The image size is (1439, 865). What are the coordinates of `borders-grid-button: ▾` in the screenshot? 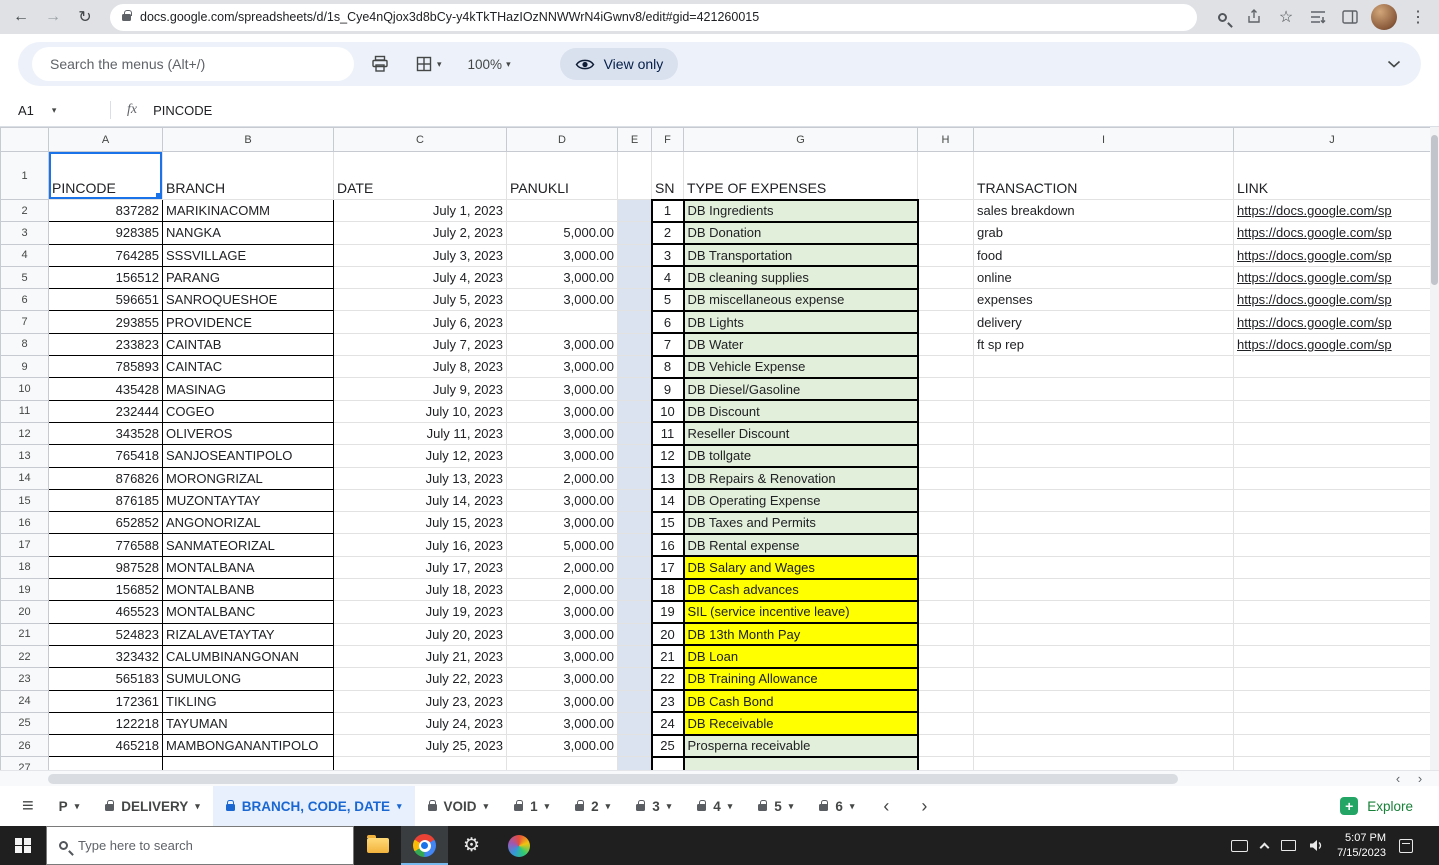 It's located at (428, 64).